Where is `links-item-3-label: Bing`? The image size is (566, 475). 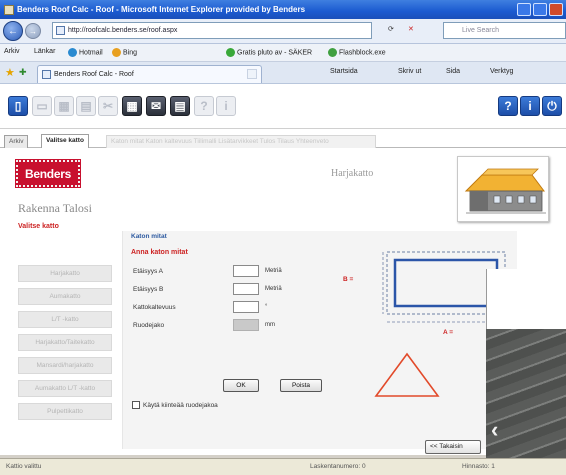 links-item-3-label: Bing is located at coordinates (130, 53).